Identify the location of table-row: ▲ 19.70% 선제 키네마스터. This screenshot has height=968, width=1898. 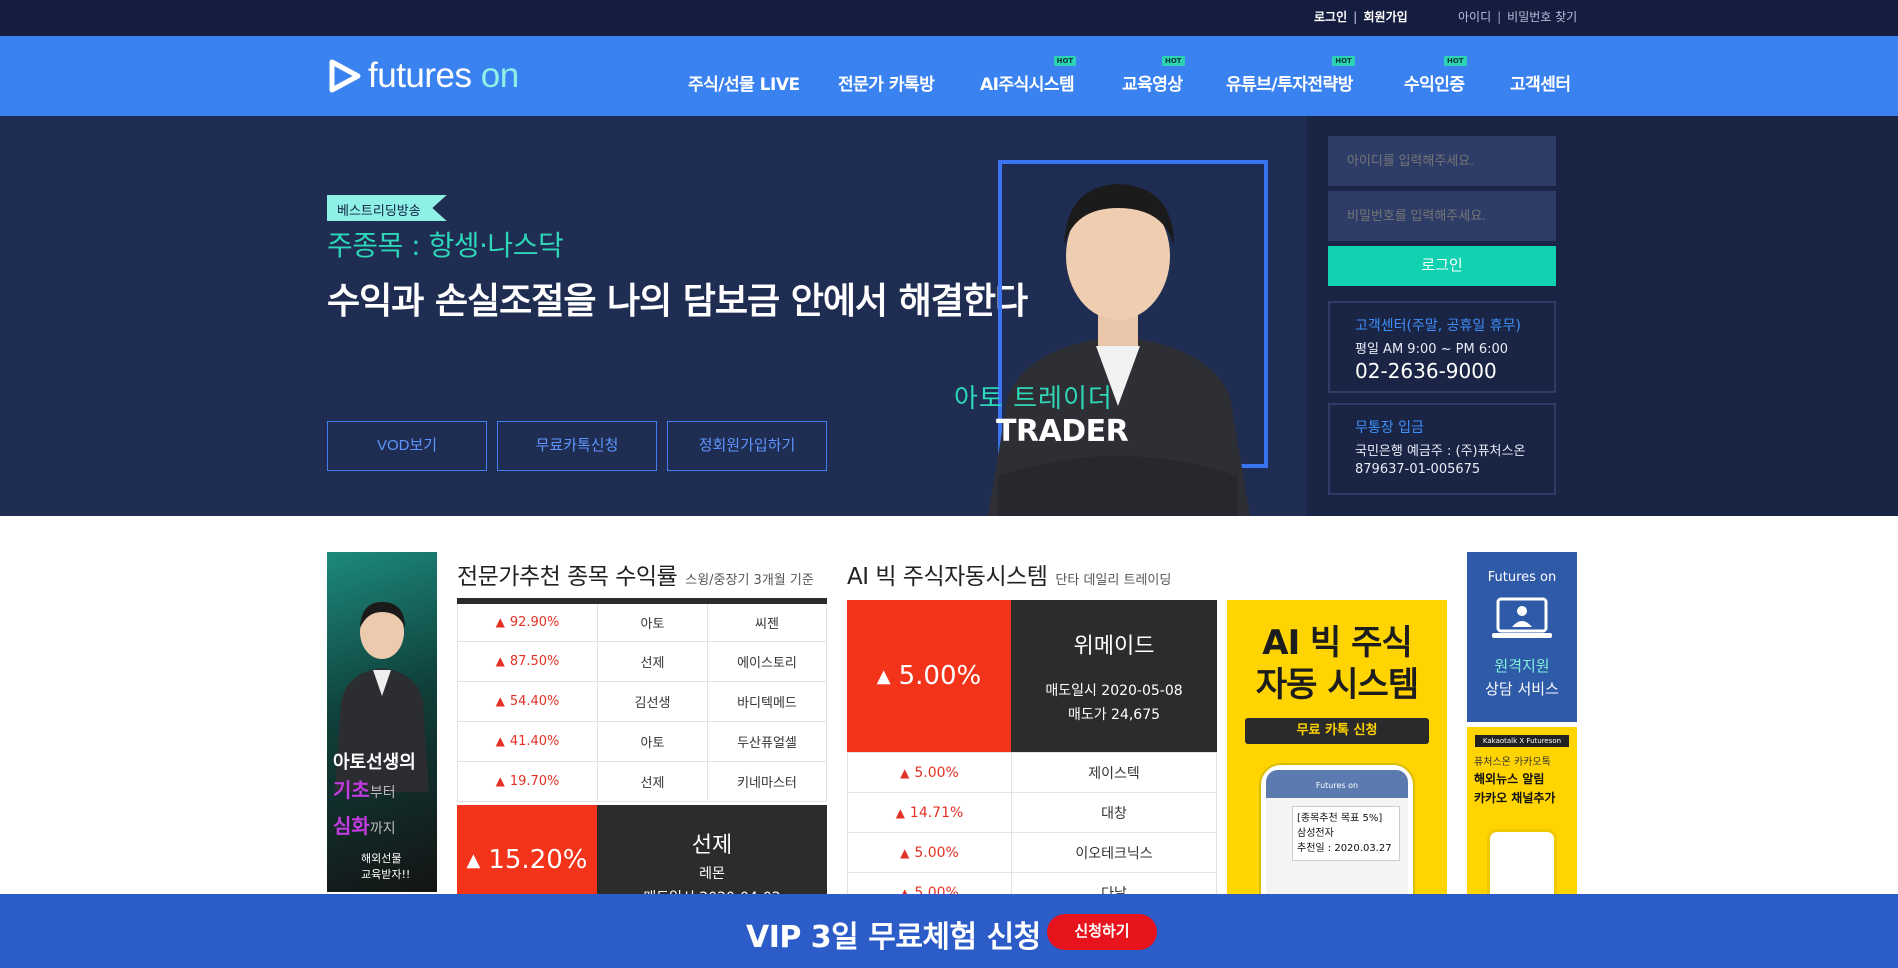
(642, 781).